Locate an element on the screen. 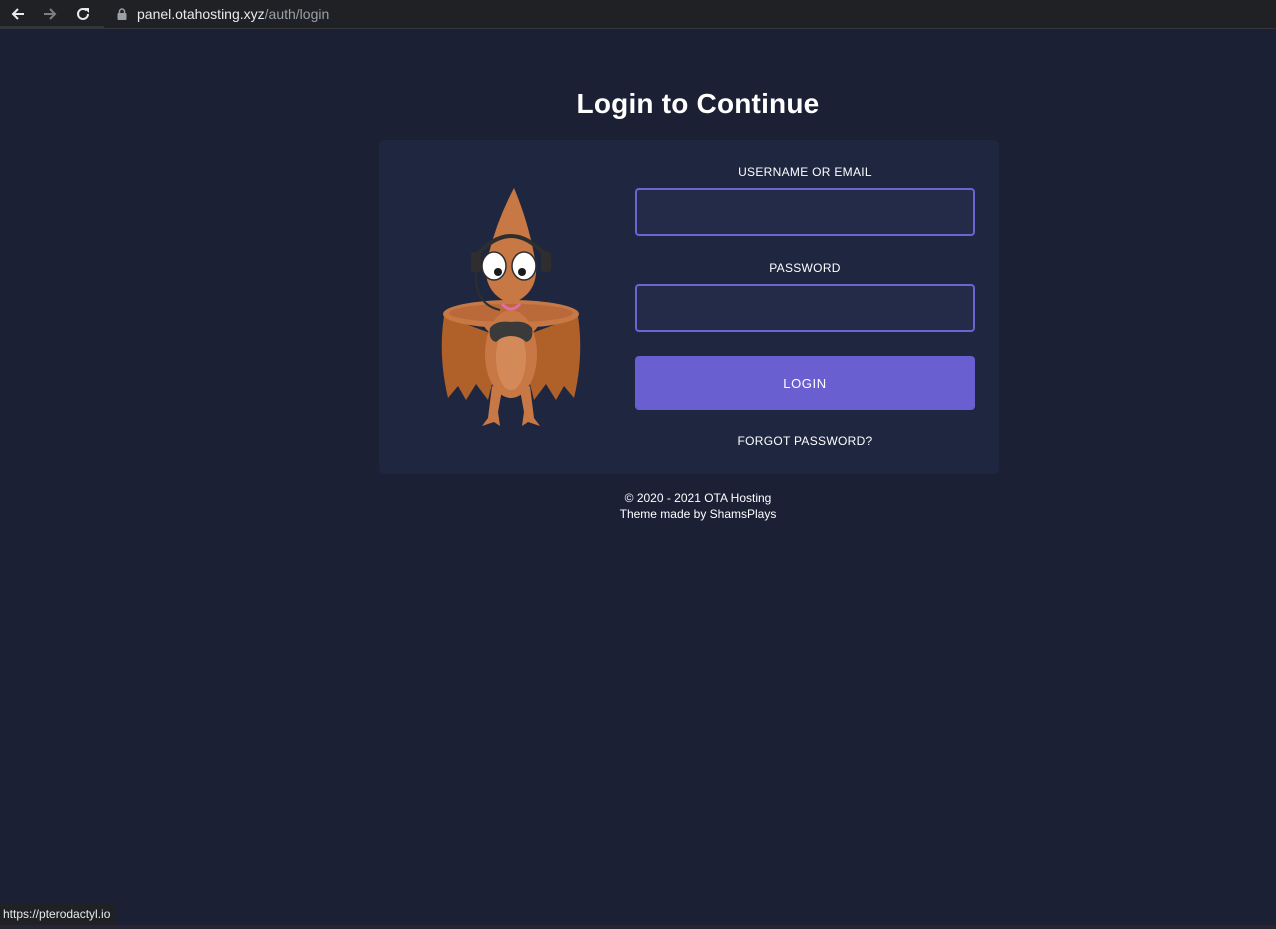 The width and height of the screenshot is (1276, 929). page-title: Login to Continue is located at coordinates (698, 103).